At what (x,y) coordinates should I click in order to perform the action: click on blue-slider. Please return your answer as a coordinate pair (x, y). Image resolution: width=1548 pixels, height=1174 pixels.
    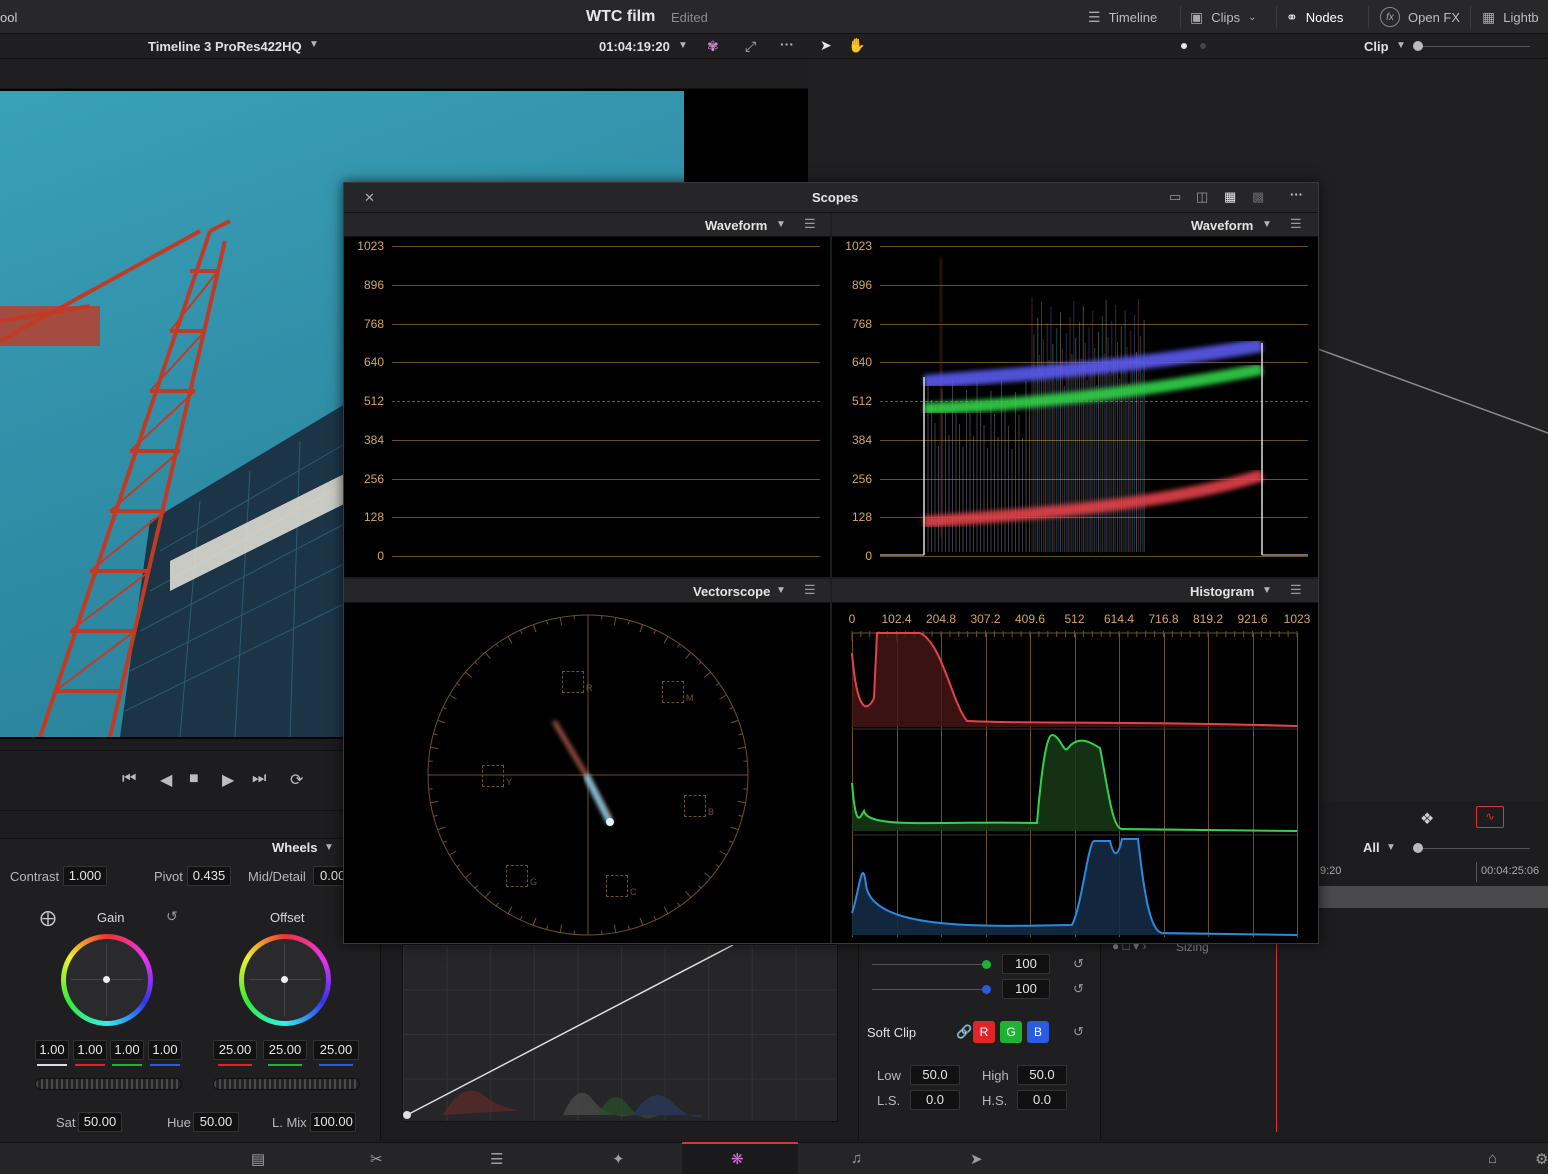
    Looking at the image, I should click on (929, 989).